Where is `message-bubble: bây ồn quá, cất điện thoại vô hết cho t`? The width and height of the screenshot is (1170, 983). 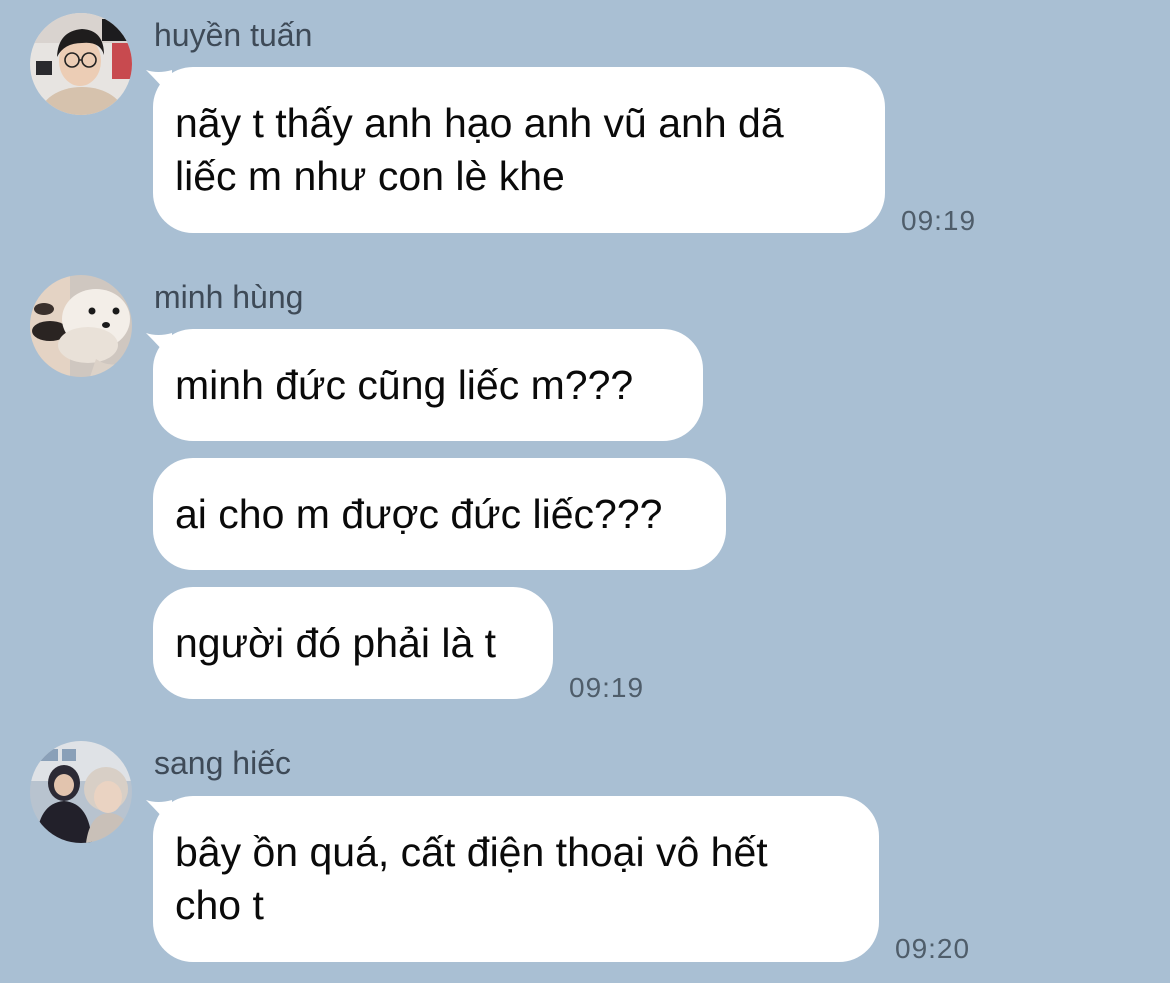
message-bubble: bây ồn quá, cất điện thoại vô hết cho t is located at coordinates (516, 879).